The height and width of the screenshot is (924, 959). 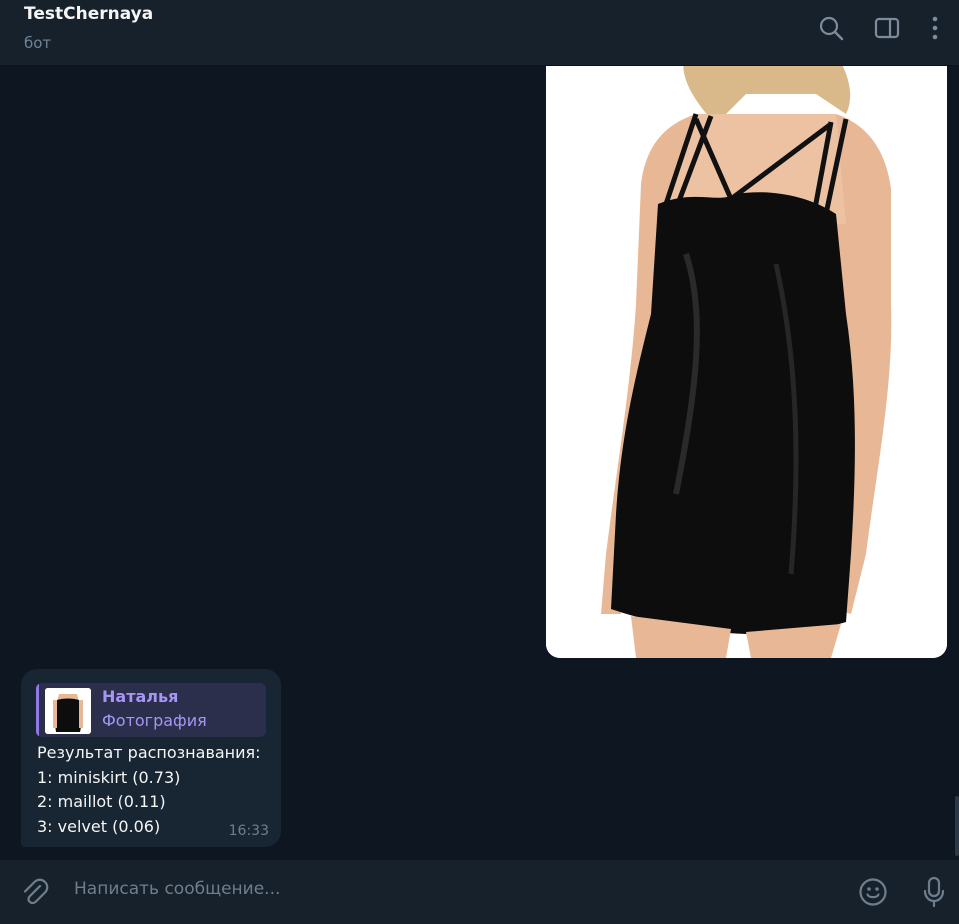 I want to click on paperclip-icon, so click(x=34, y=892).